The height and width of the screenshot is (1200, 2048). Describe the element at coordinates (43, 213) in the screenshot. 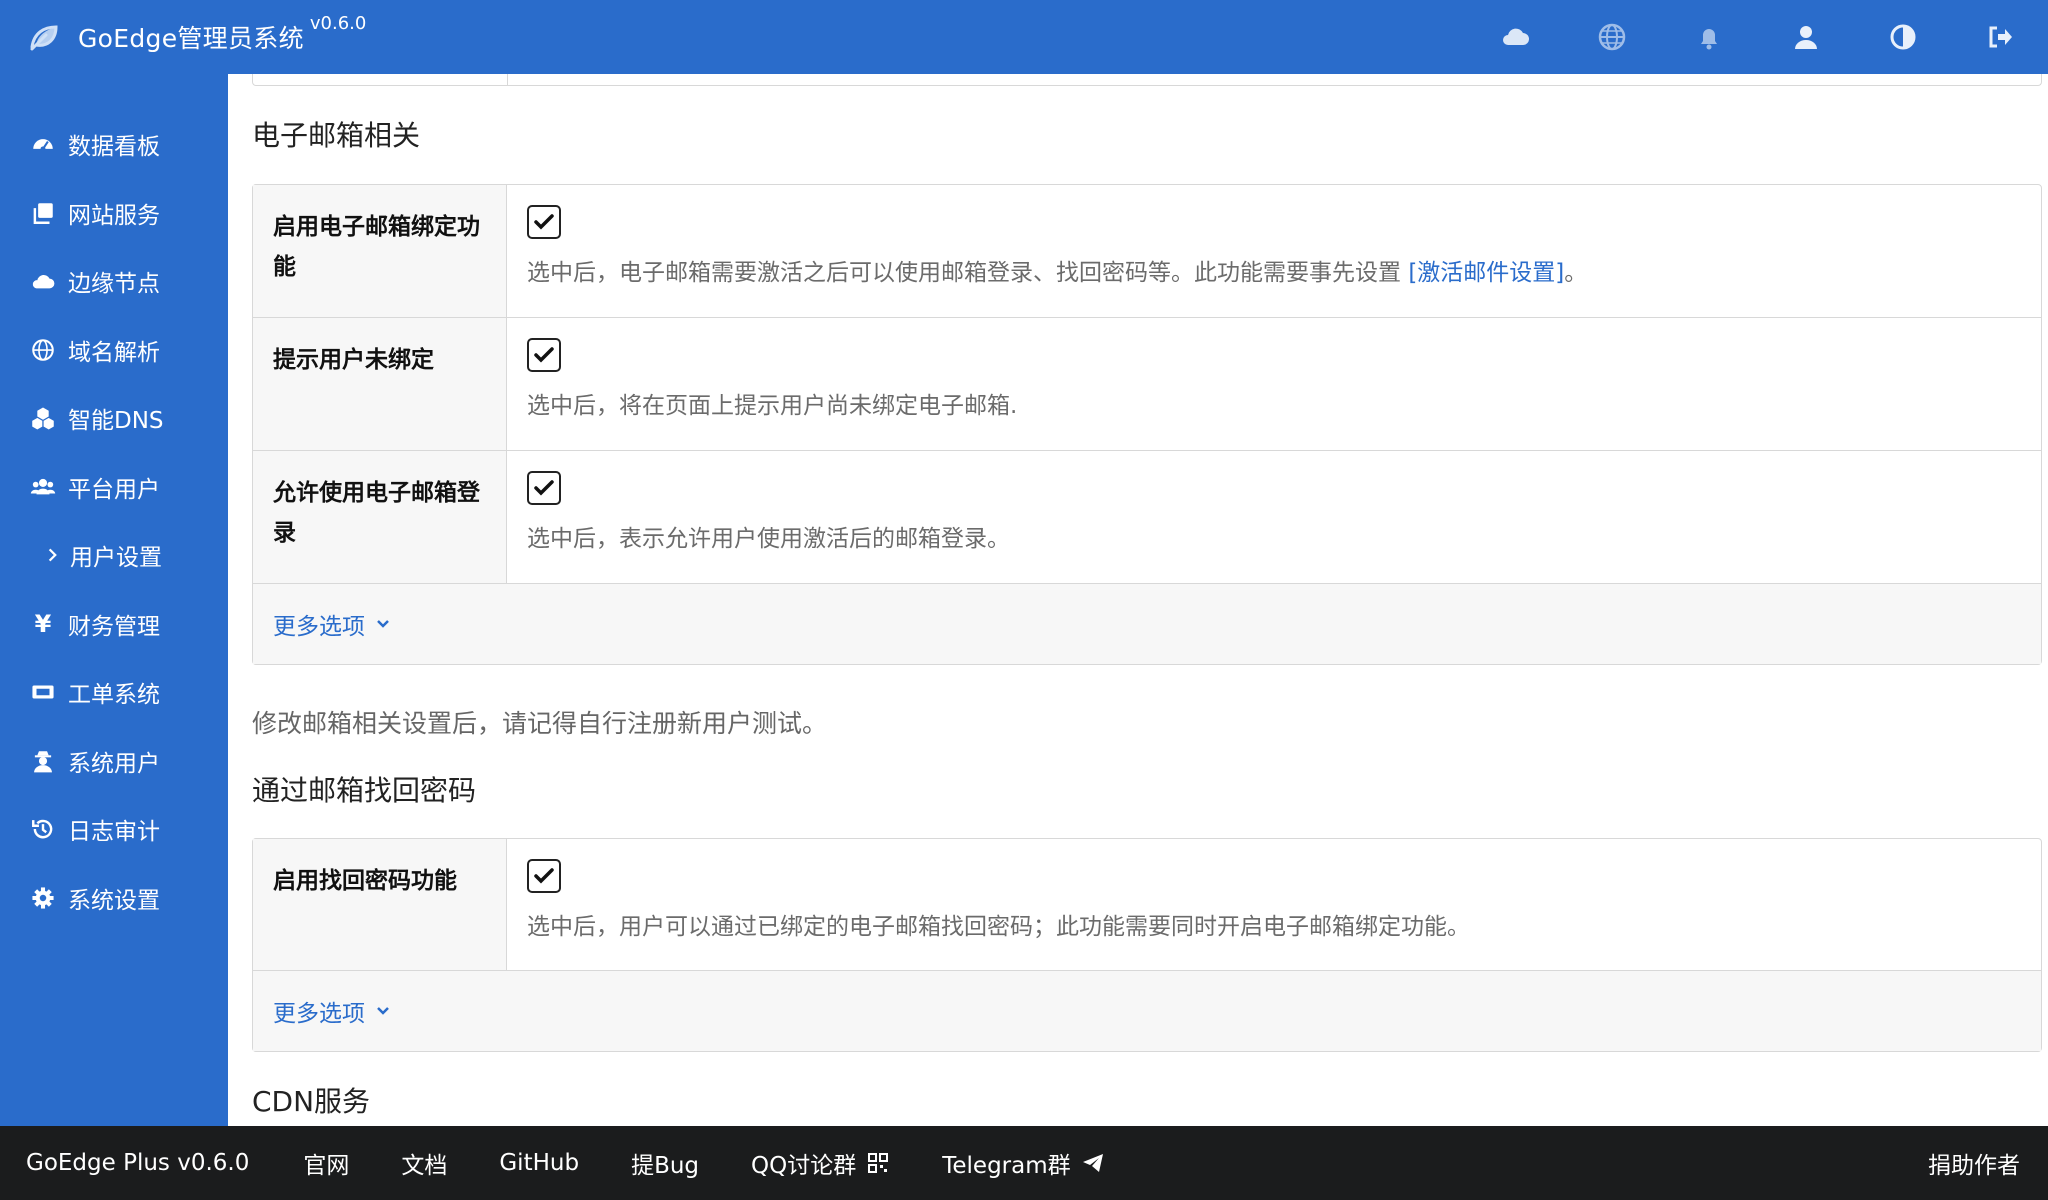

I see `clone-icon` at that location.